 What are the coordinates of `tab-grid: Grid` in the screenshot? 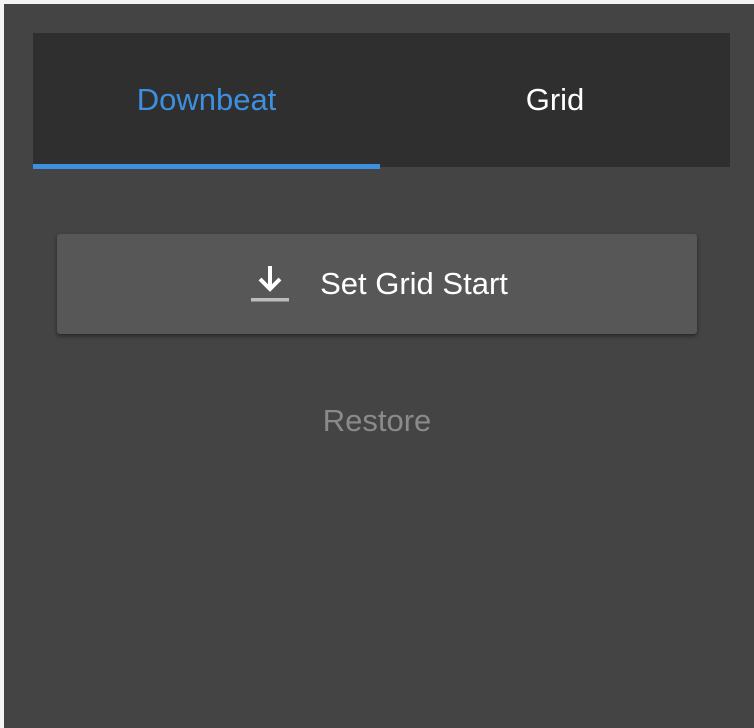 It's located at (555, 100).